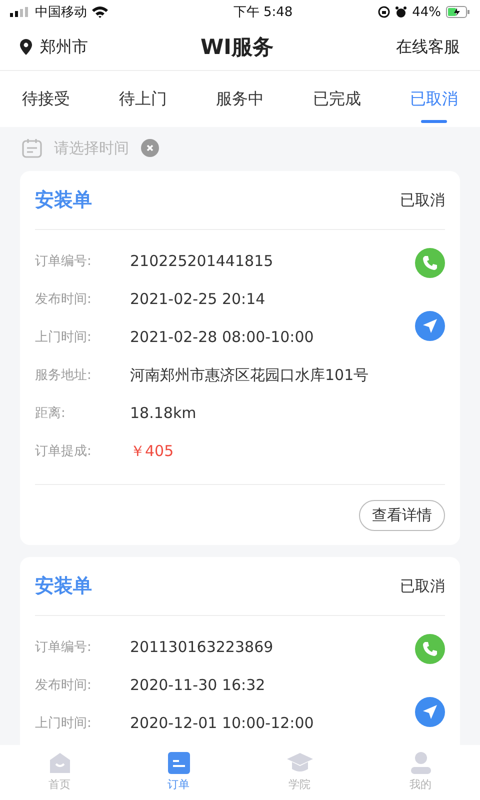  Describe the element at coordinates (26, 47) in the screenshot. I see `location-pin-icon` at that location.